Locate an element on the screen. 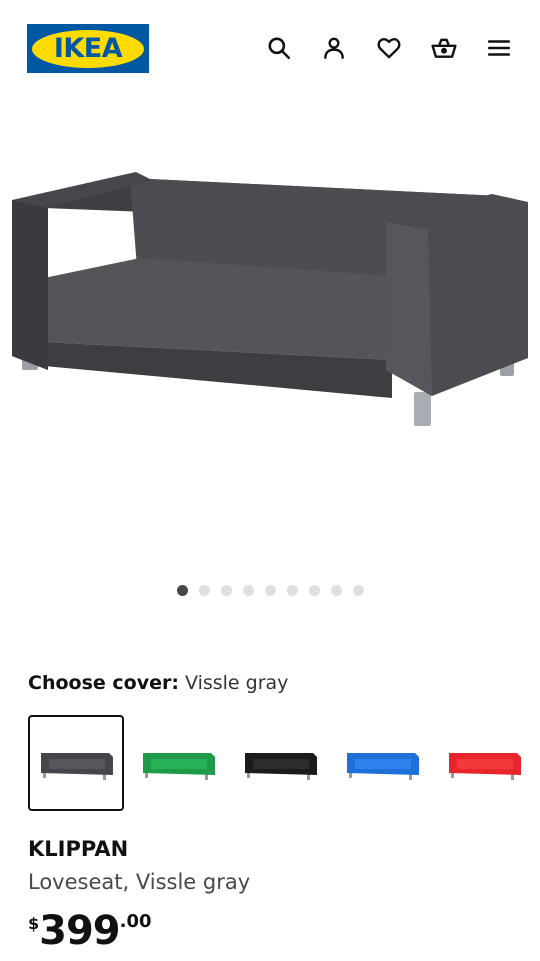  cover-swatch-blue is located at coordinates (382, 763).